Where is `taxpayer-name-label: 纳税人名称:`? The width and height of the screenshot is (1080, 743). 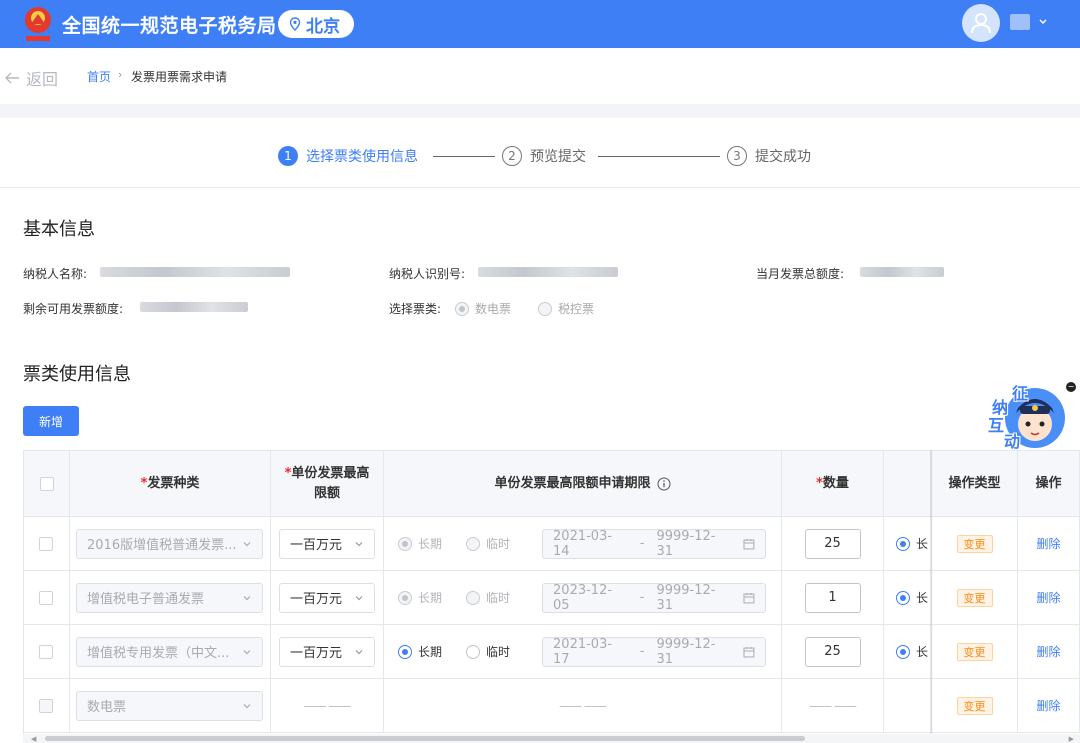 taxpayer-name-label: 纳税人名称: is located at coordinates (55, 274).